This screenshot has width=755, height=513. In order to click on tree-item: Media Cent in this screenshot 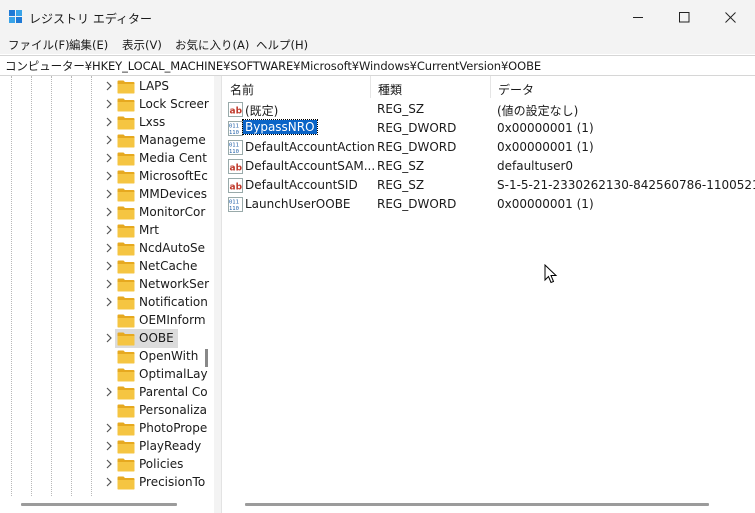, I will do `click(156, 159)`.